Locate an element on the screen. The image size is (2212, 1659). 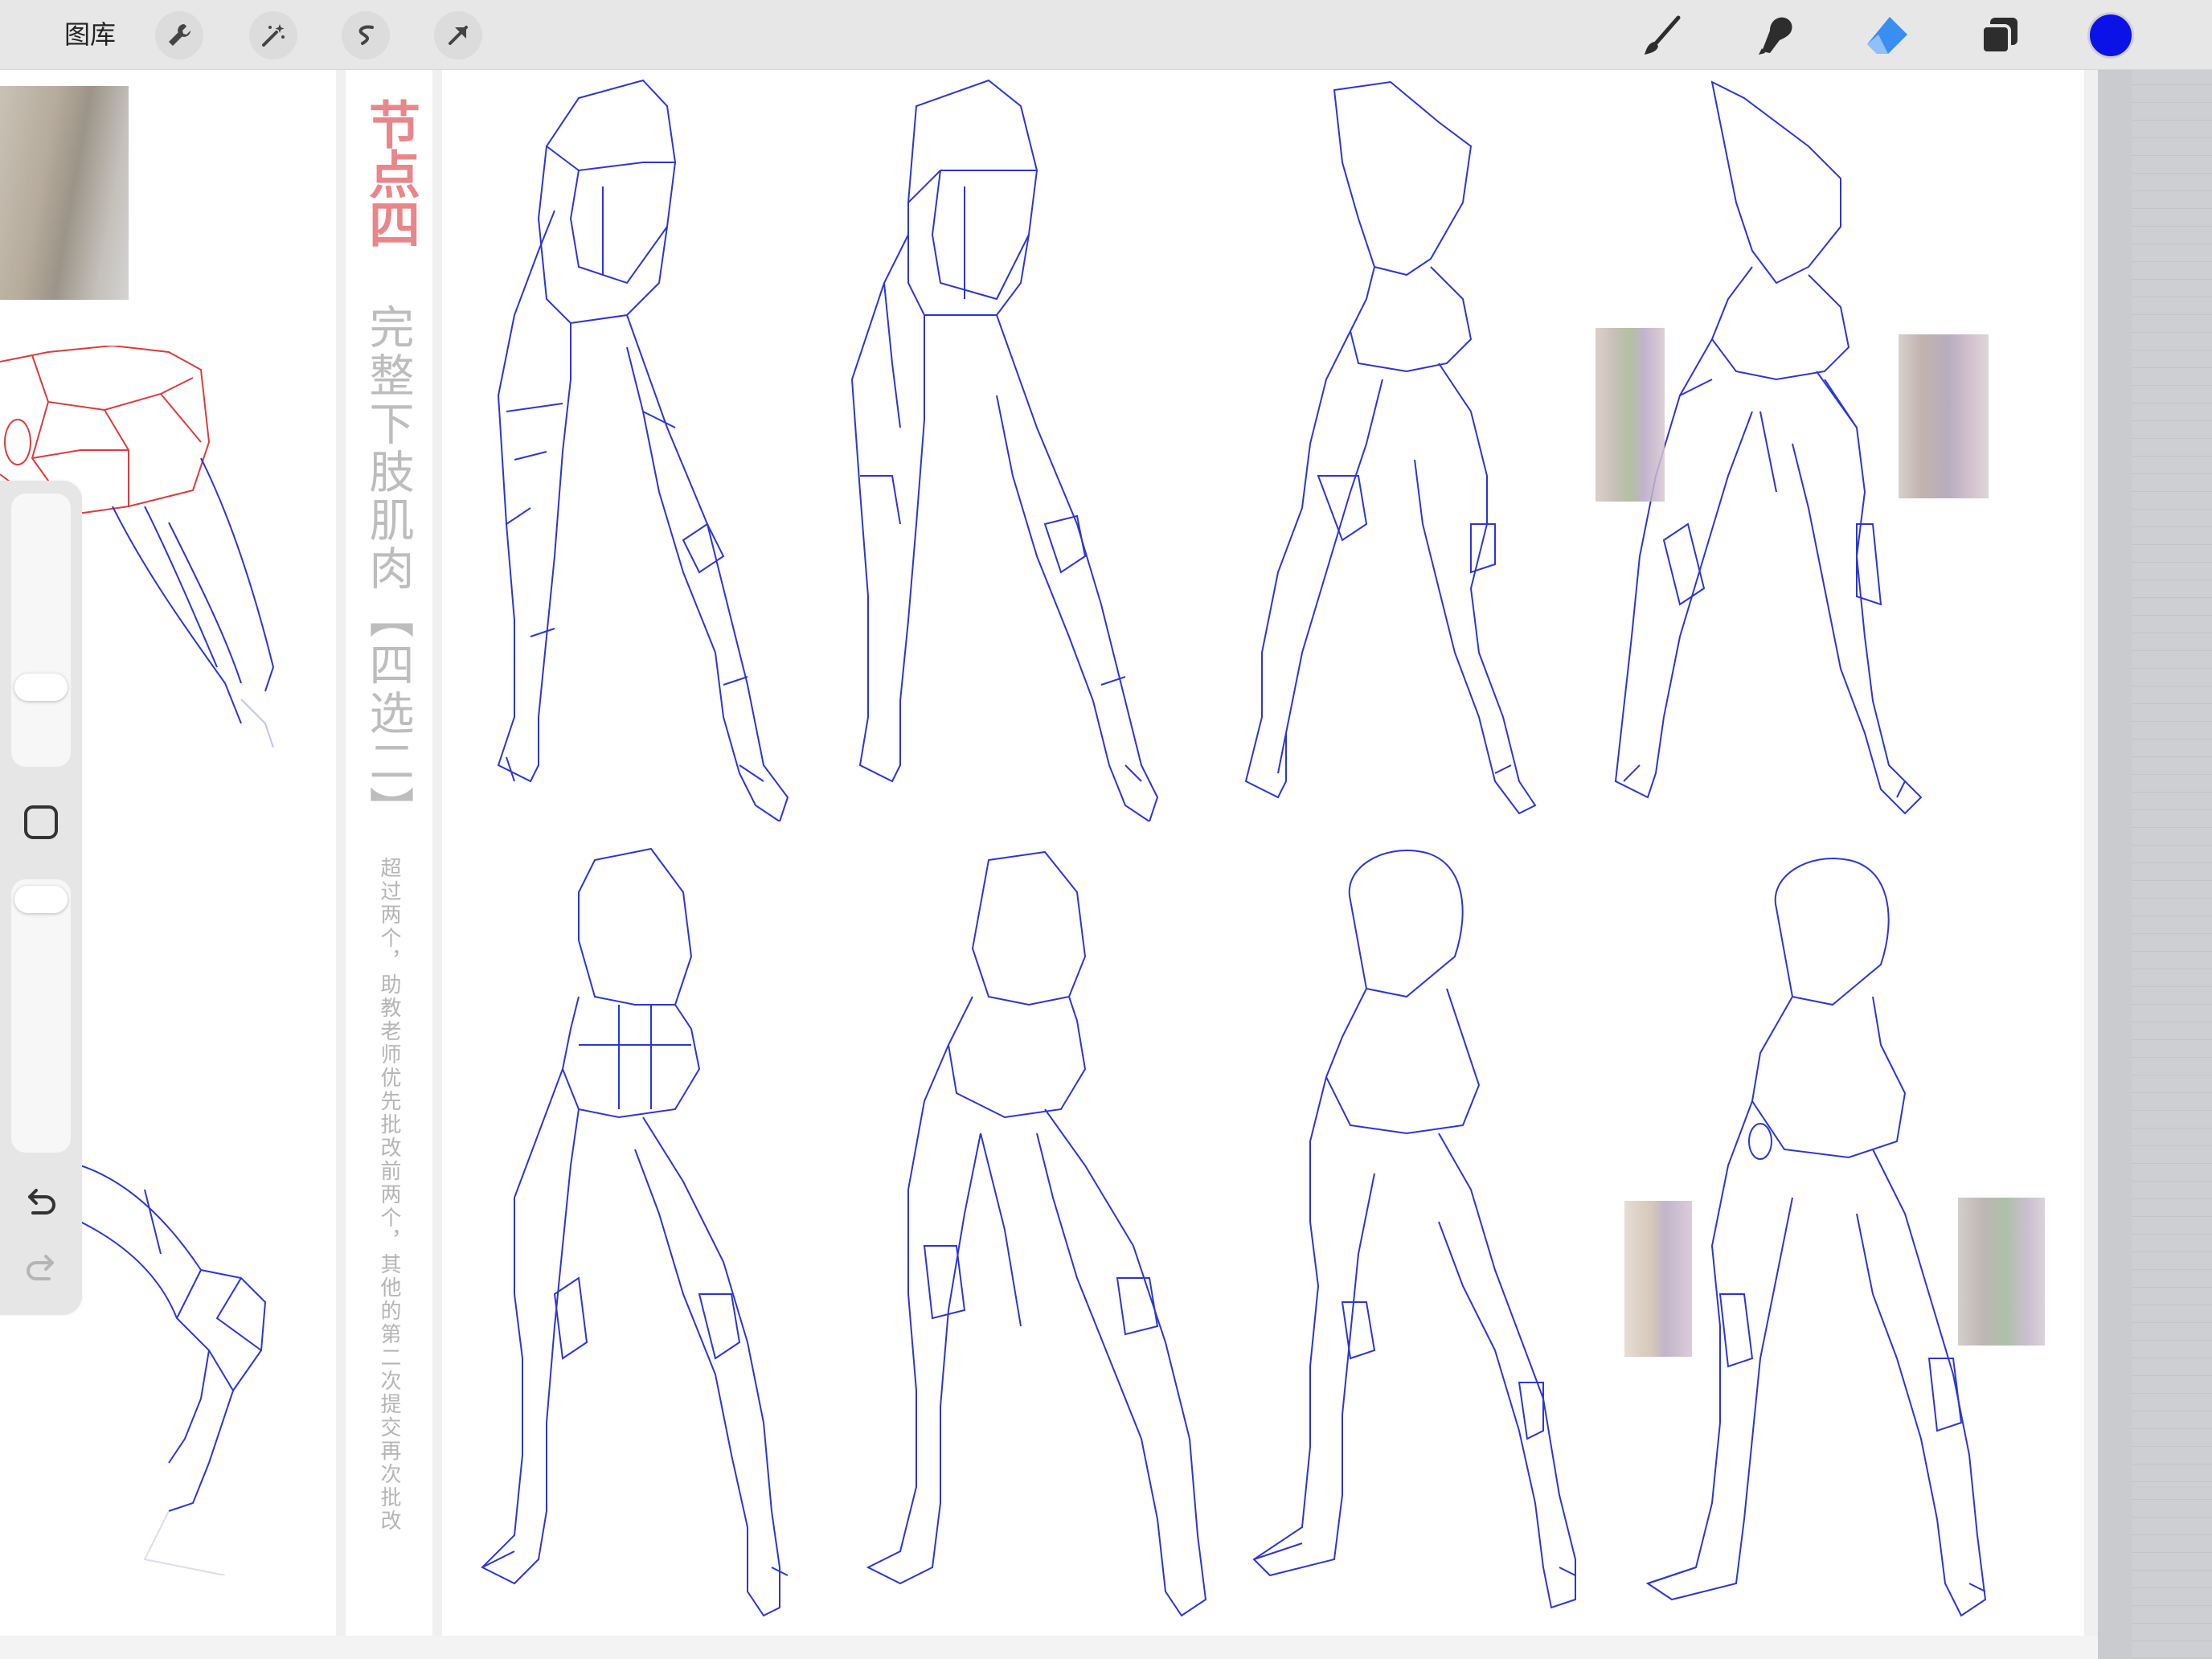
undo-button is located at coordinates (41, 1203).